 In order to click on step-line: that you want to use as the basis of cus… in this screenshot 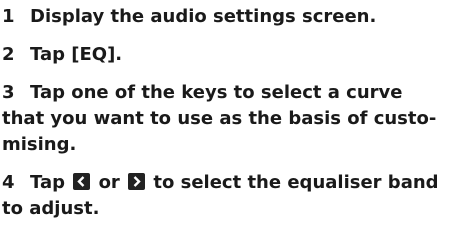, I will do `click(219, 118)`.